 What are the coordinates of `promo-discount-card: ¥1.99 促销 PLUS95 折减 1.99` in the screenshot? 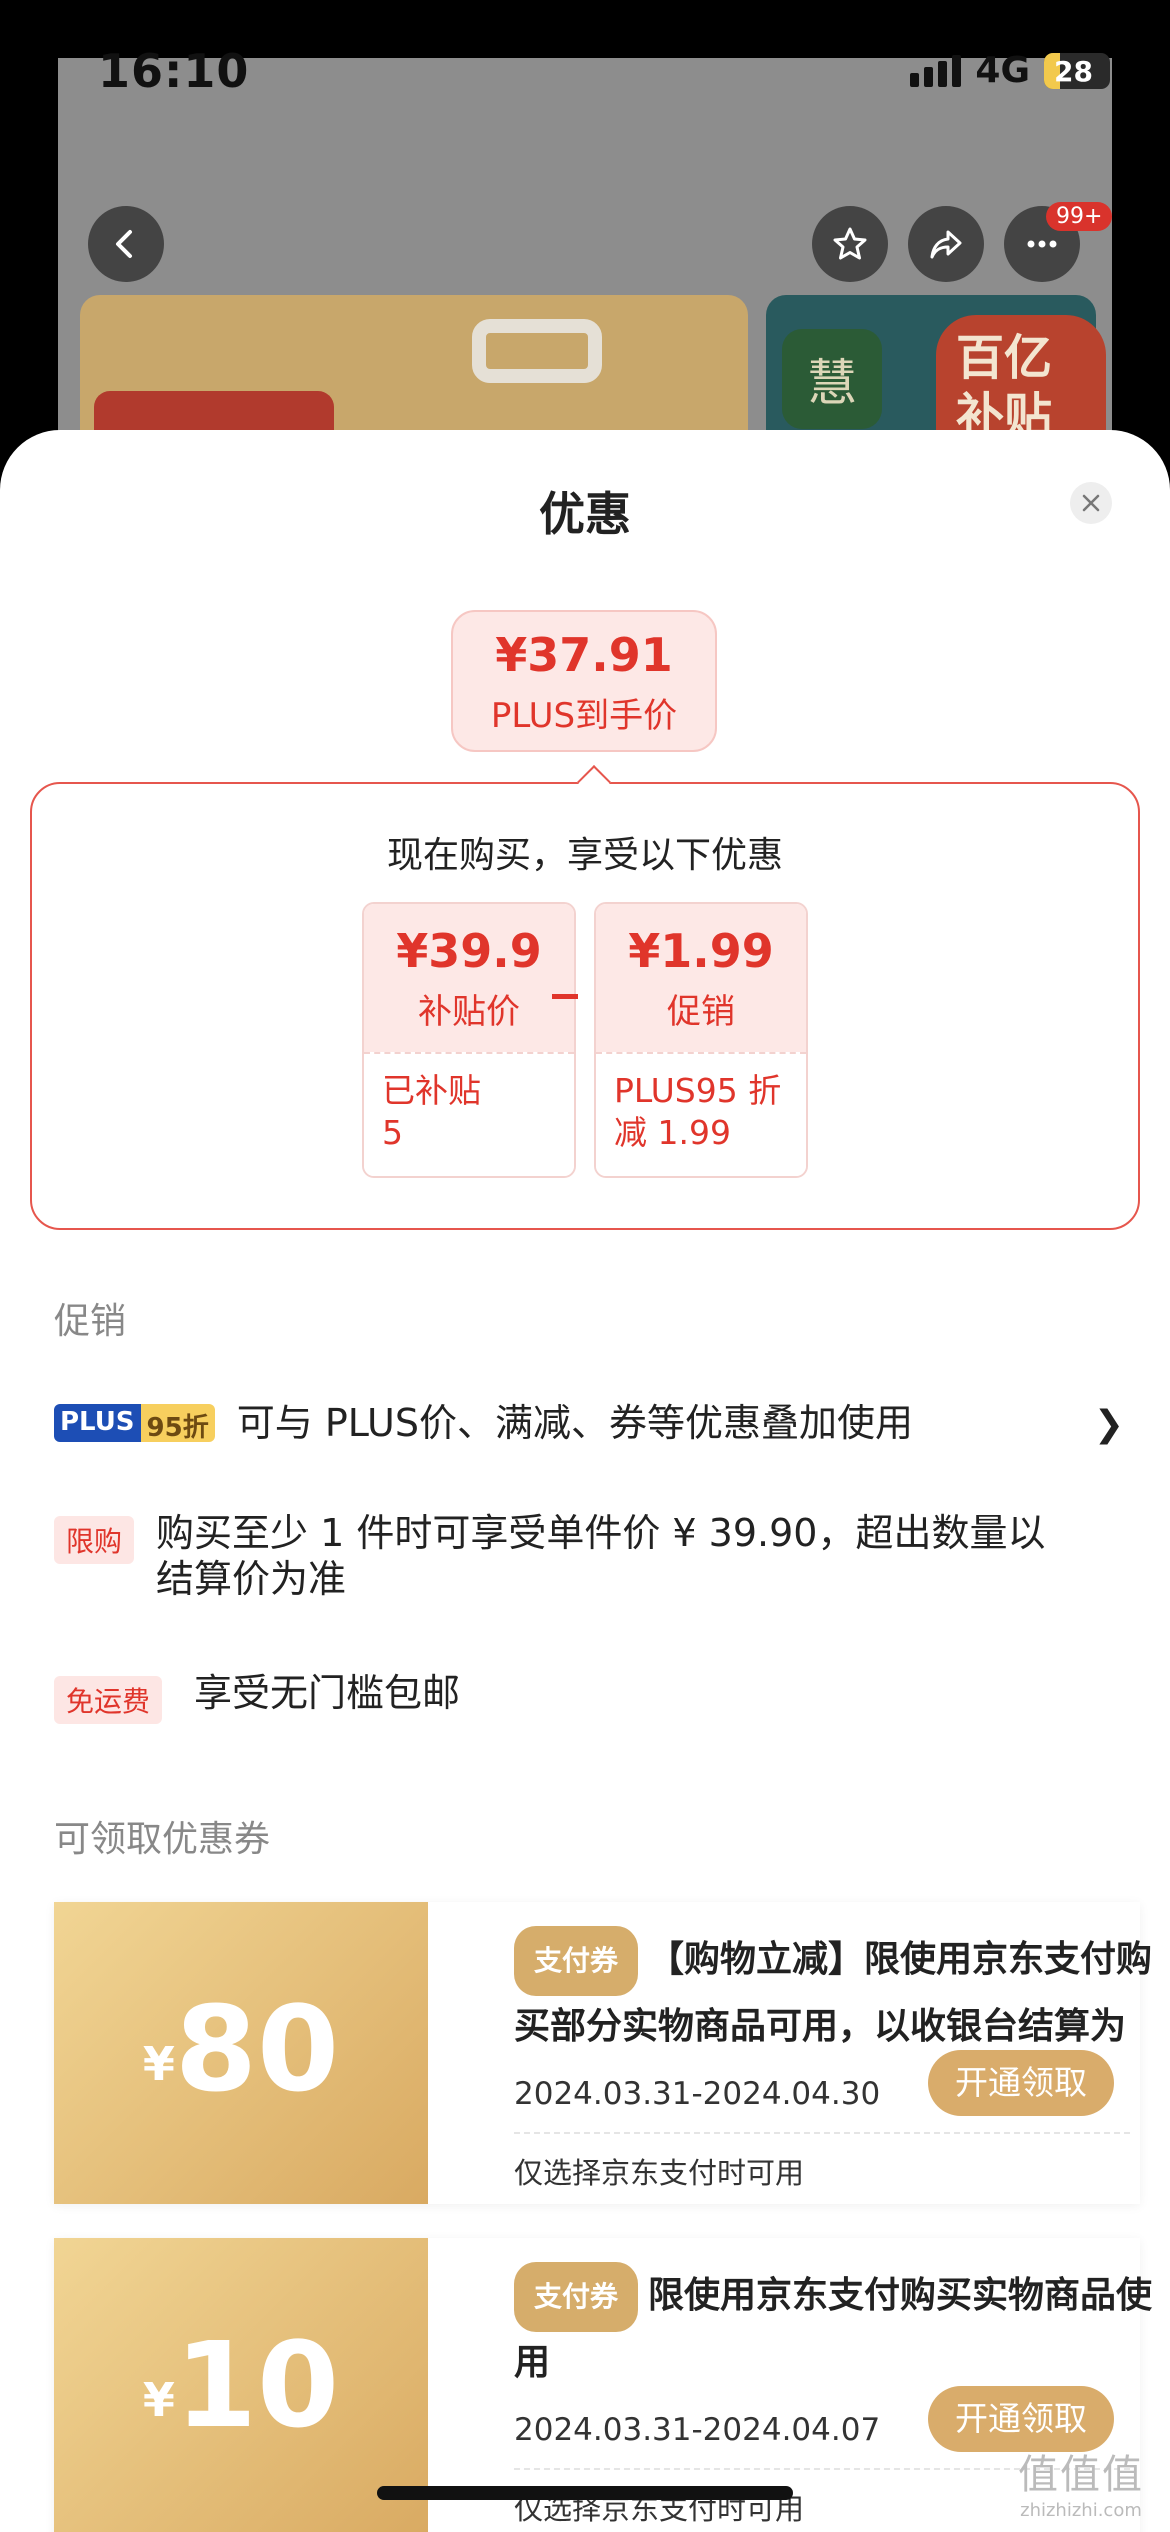 It's located at (701, 1040).